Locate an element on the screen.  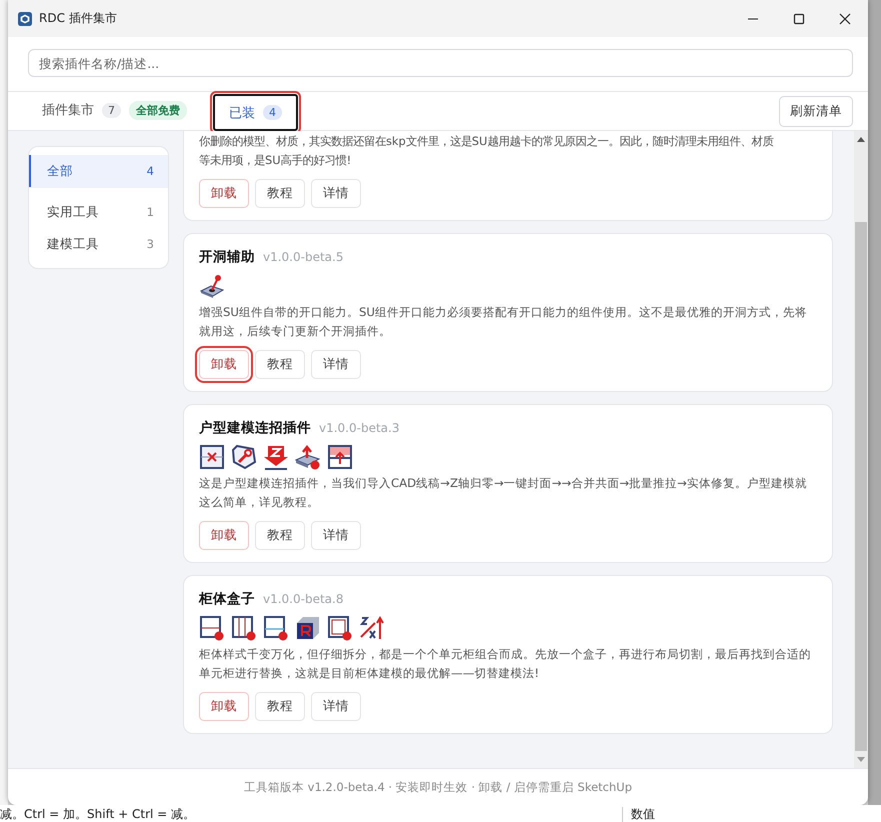
category-item: 建模工具 3 is located at coordinates (98, 244).